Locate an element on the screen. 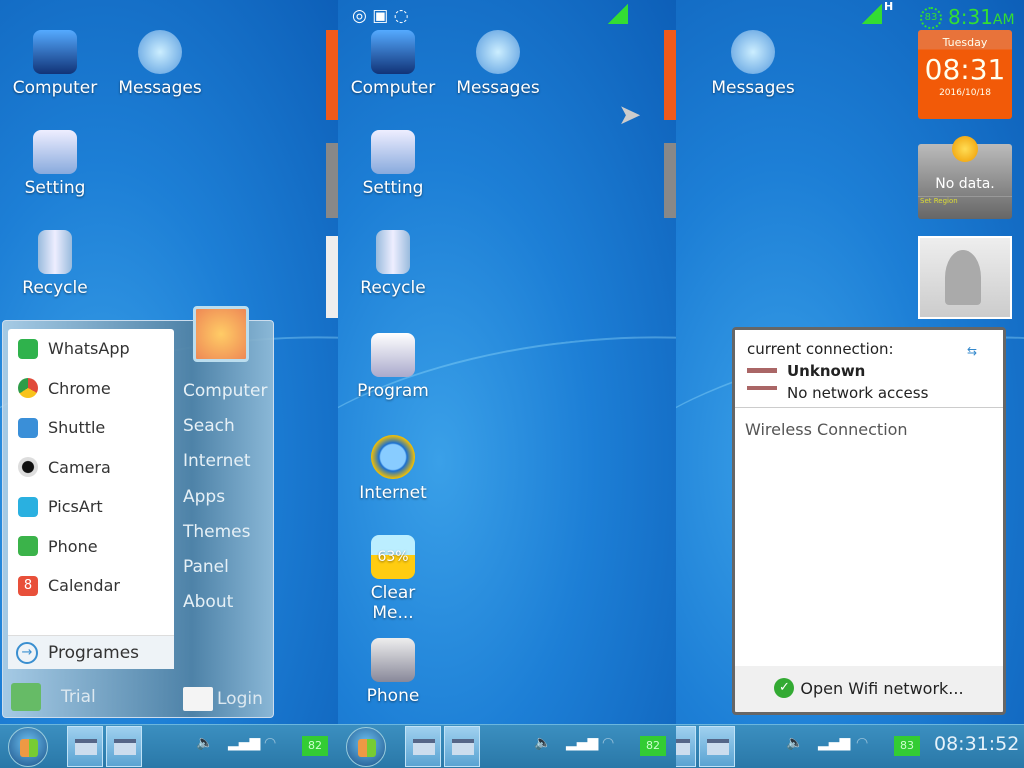 The width and height of the screenshot is (1024, 768). set-region-link: Set Region is located at coordinates (965, 200).